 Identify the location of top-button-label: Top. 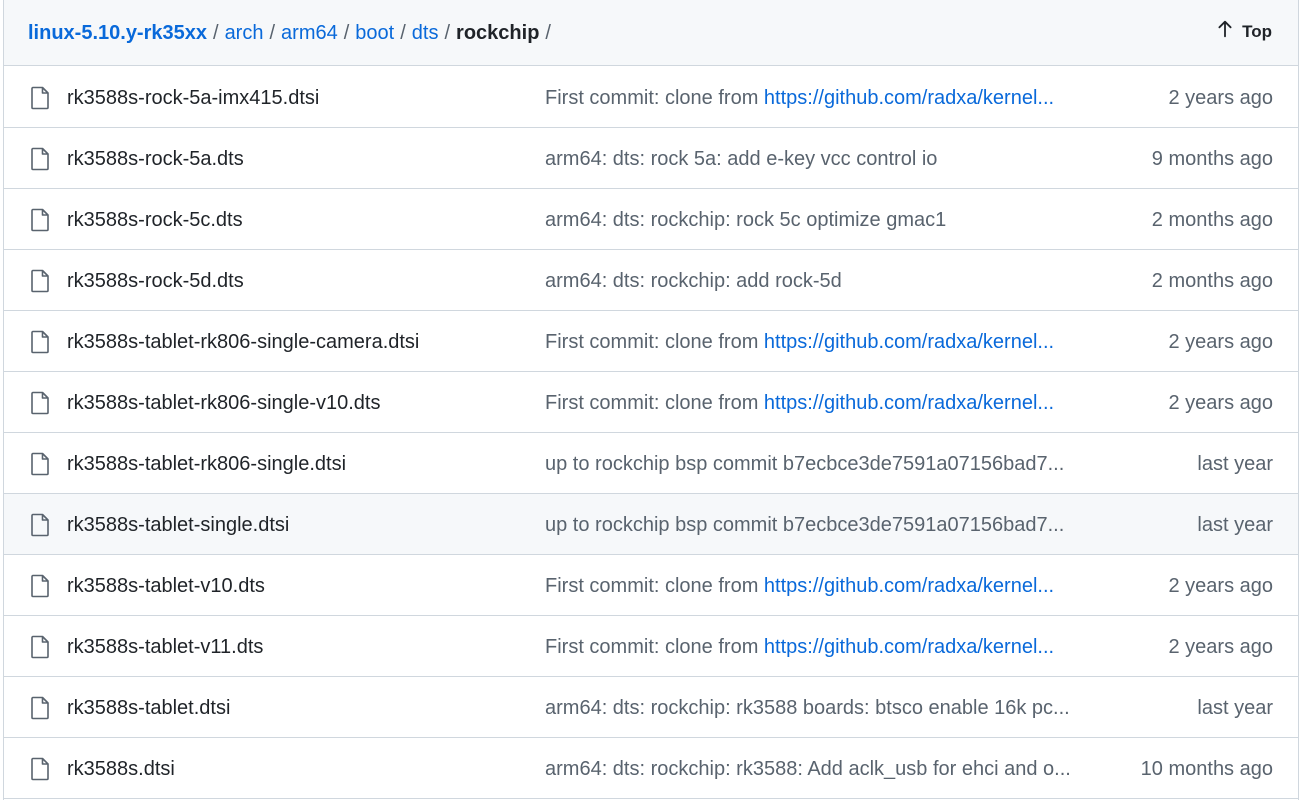
(1257, 31).